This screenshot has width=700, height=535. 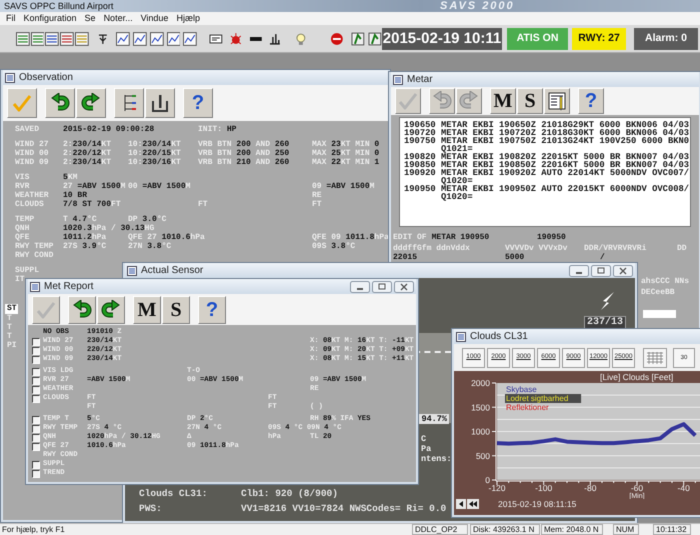 What do you see at coordinates (235, 39) in the screenshot?
I see `bug-icon` at bounding box center [235, 39].